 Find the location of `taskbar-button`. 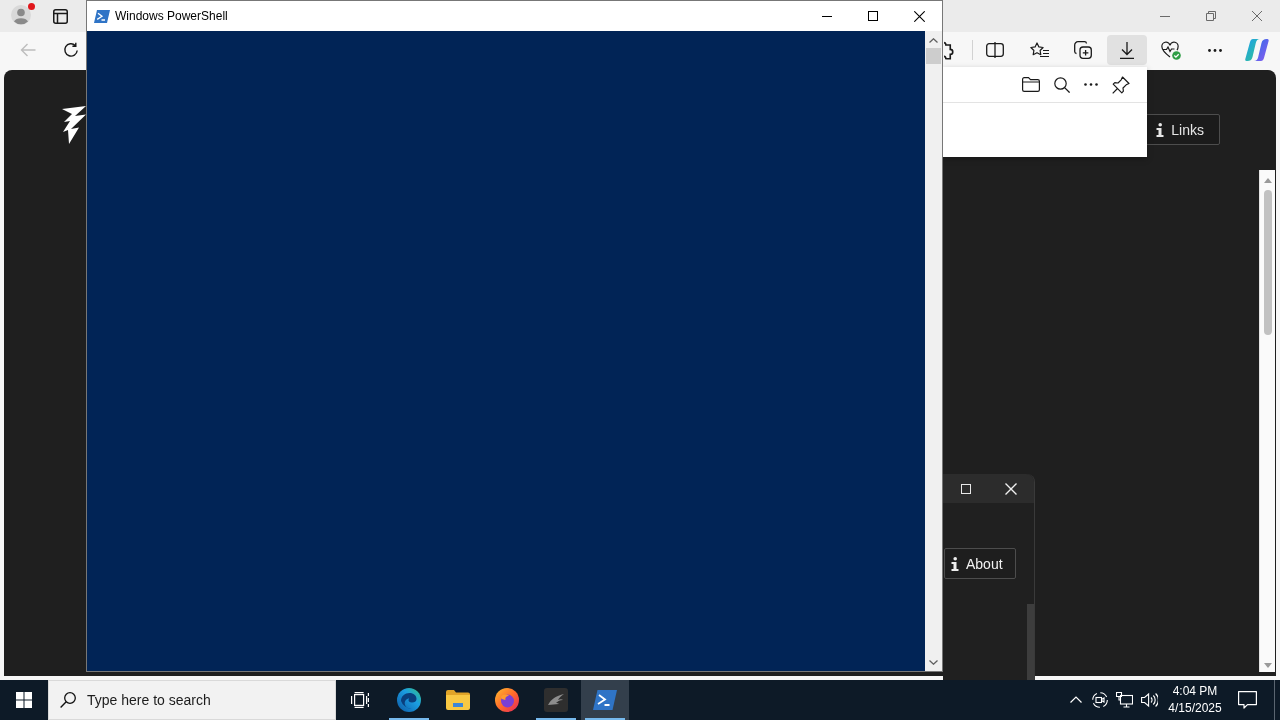

taskbar-button is located at coordinates (605, 700).